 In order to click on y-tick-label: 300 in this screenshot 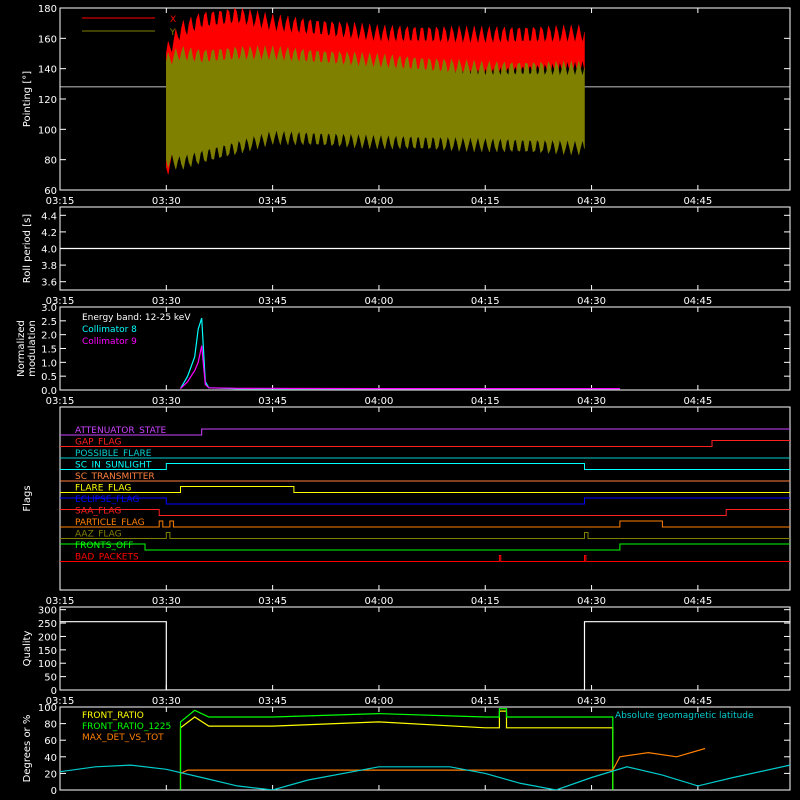, I will do `click(47, 611)`.